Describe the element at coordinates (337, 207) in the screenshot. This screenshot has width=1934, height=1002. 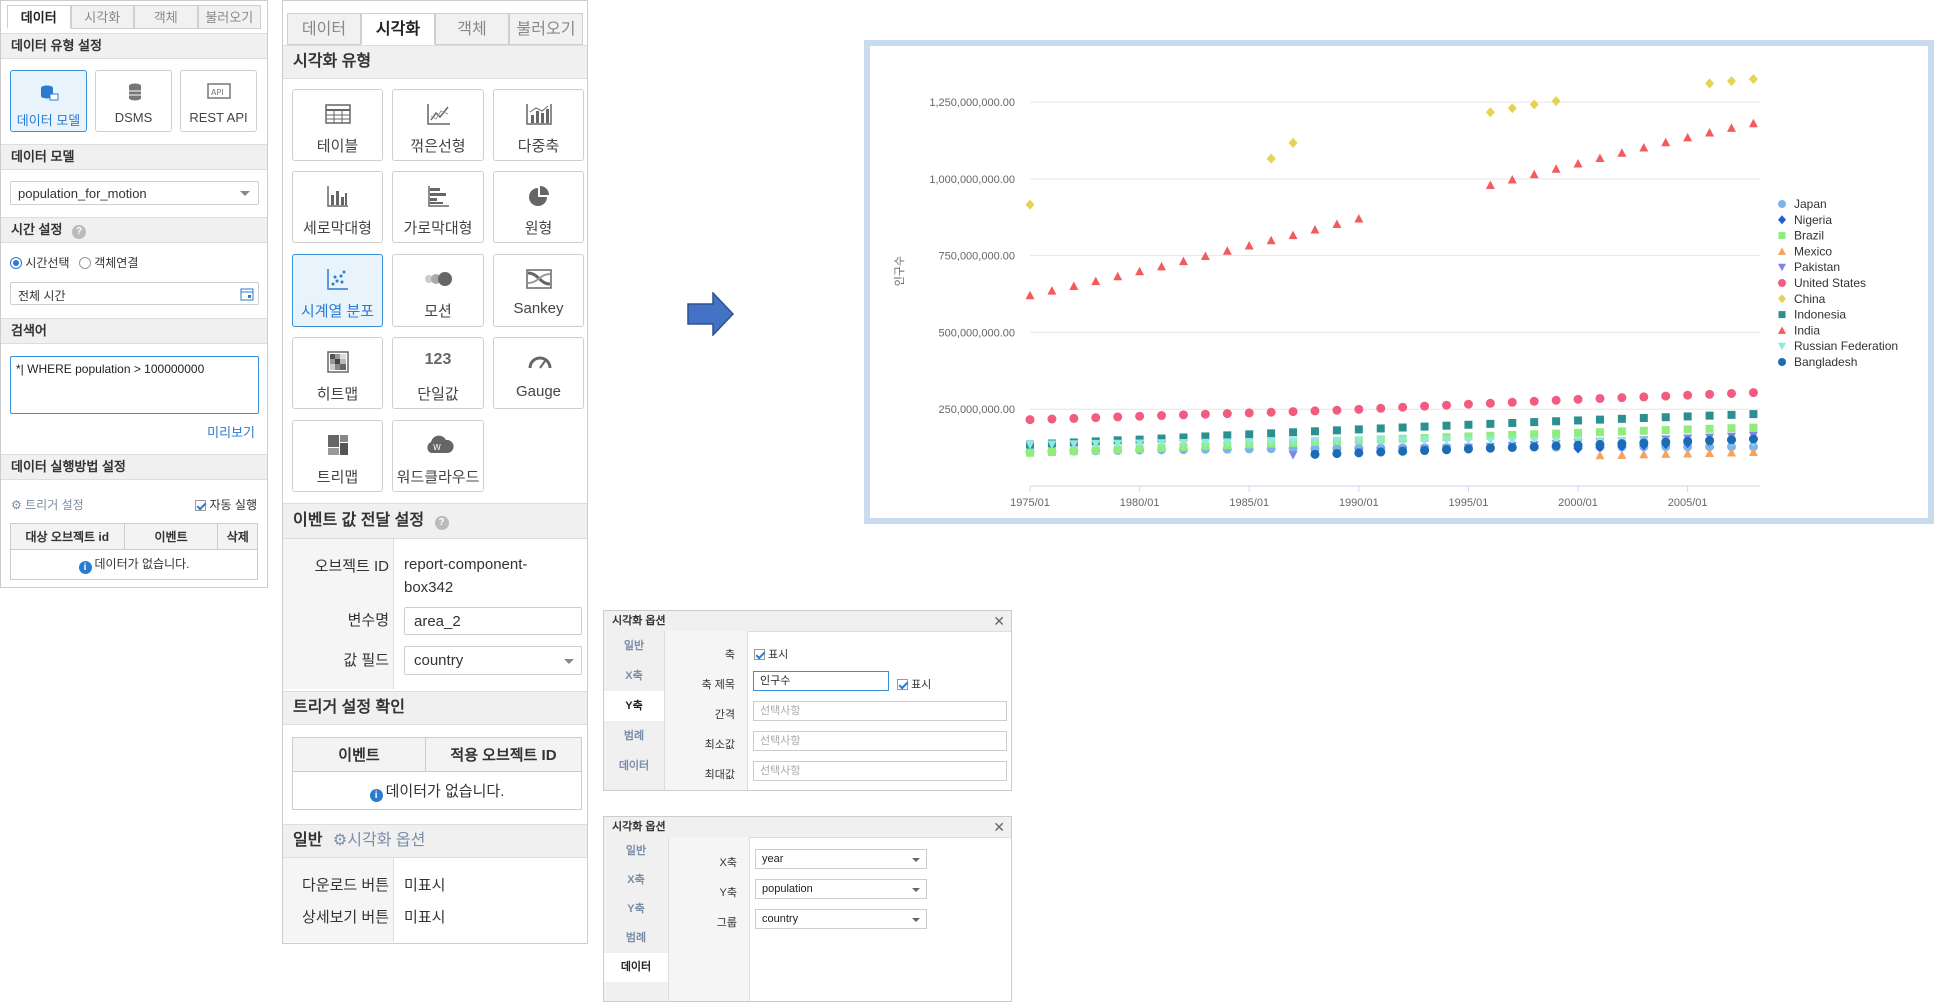
I see `viz-type-column: 세로막대형` at that location.